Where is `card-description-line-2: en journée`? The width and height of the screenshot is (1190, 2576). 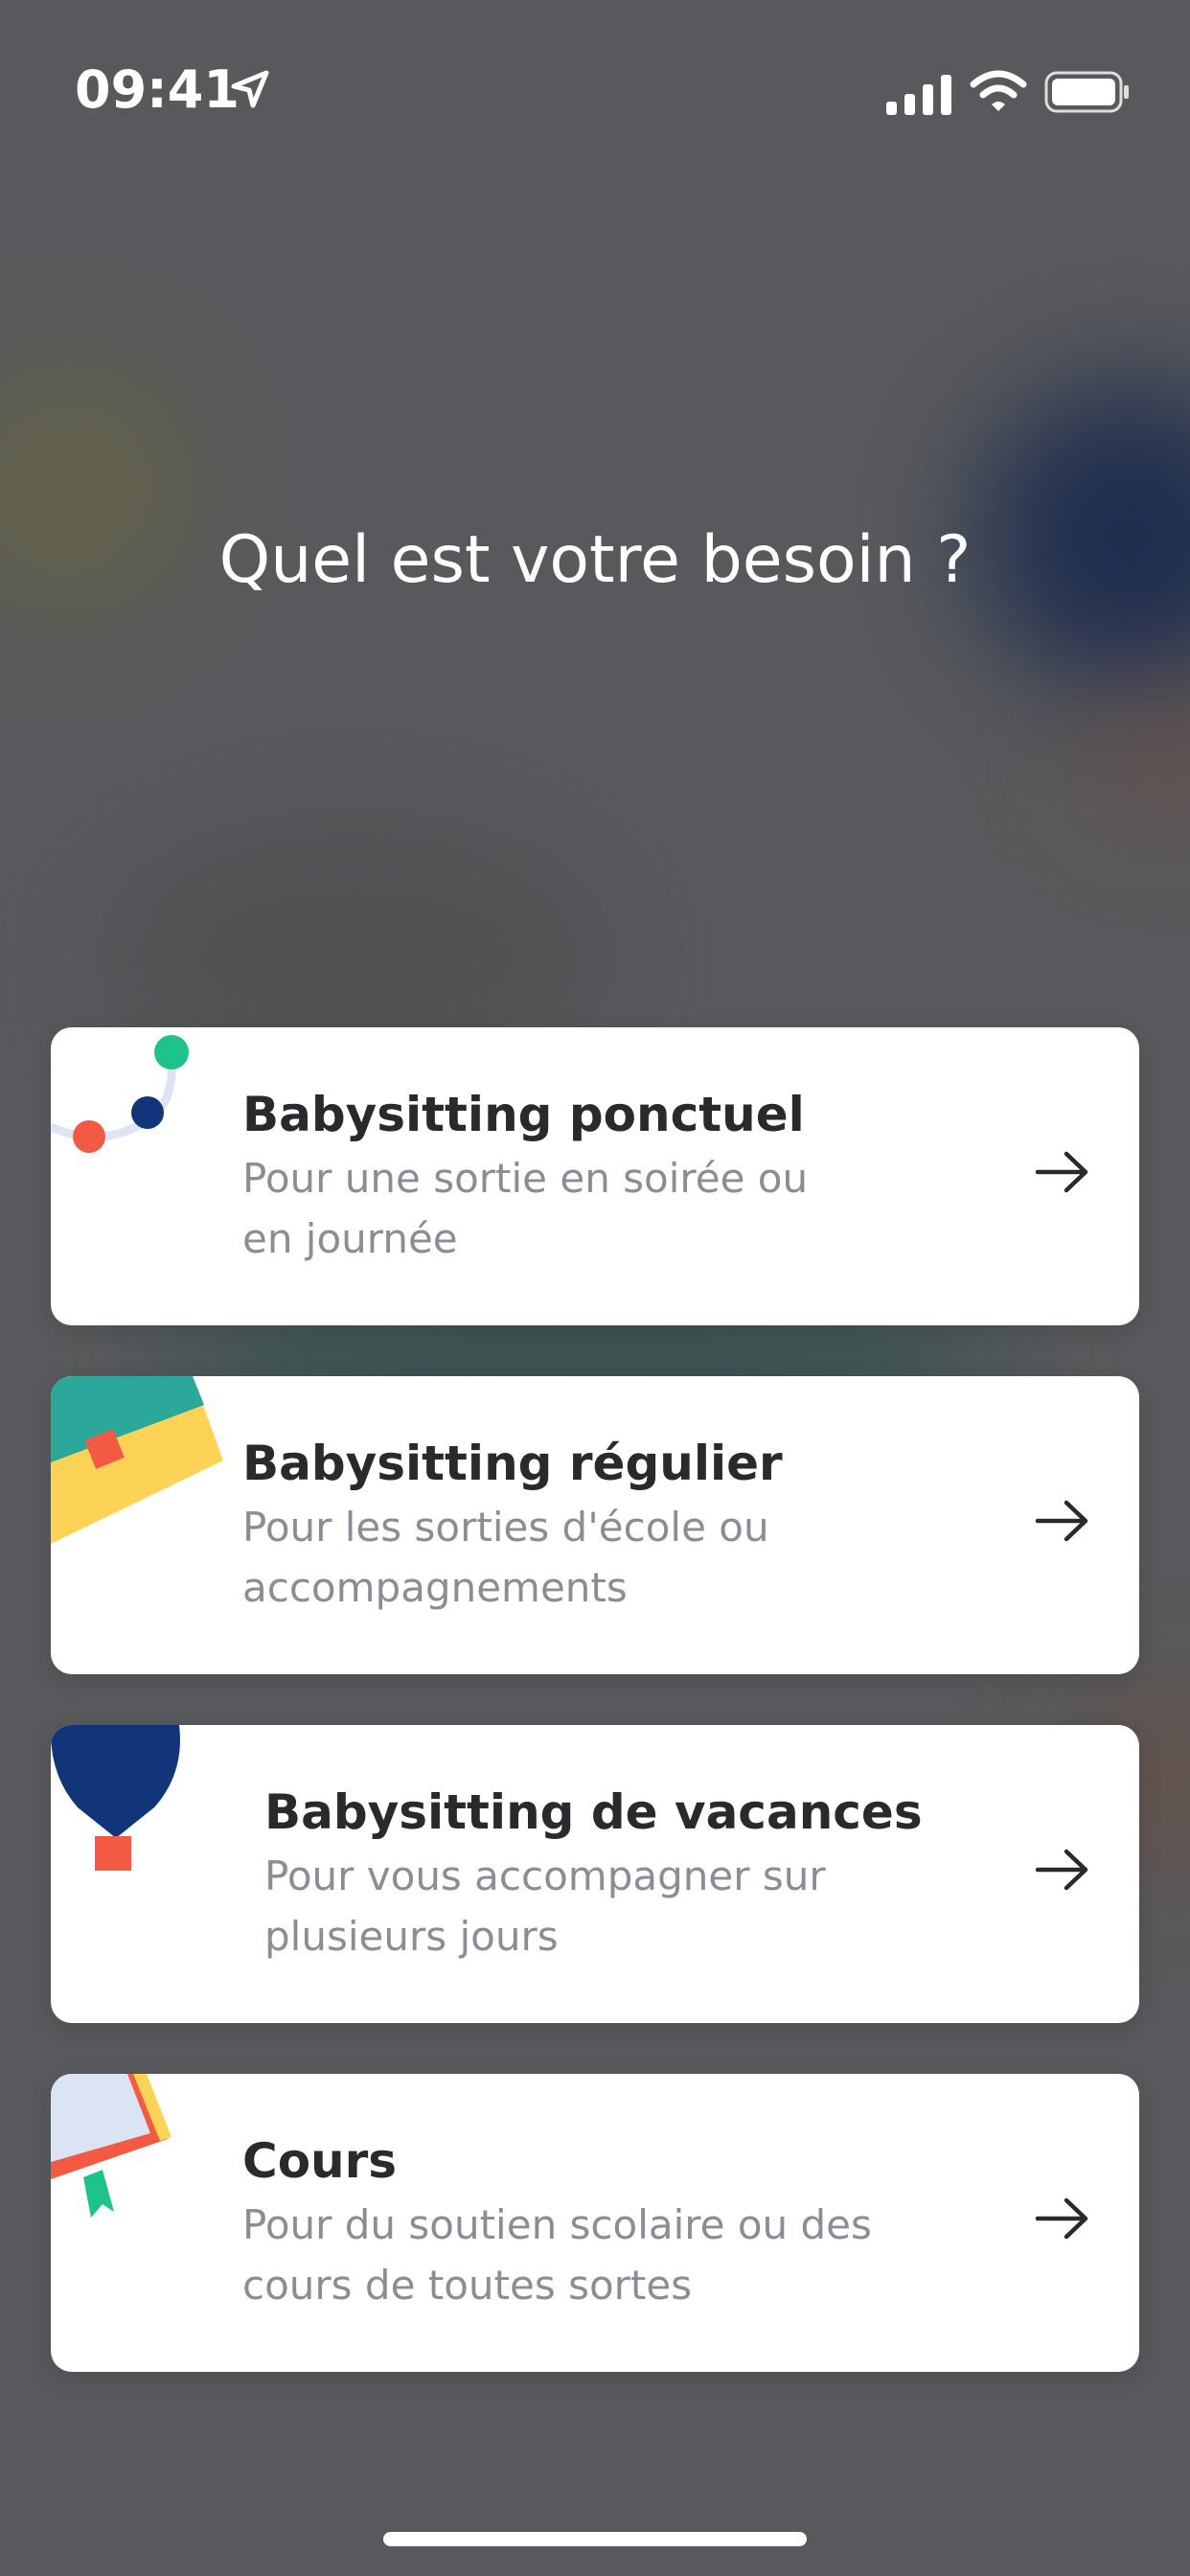 card-description-line-2: en journée is located at coordinates (350, 1238).